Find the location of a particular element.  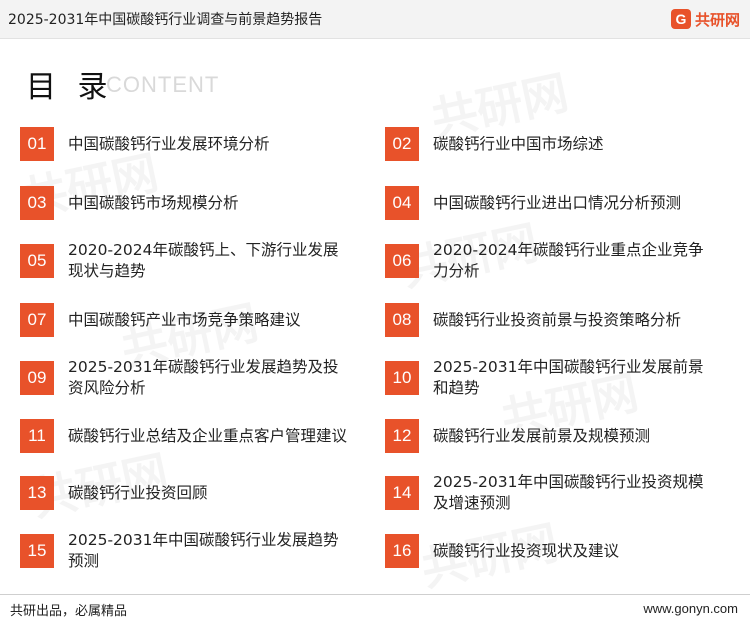

toc-item-label: 中国碳酸钙市场规模分析 is located at coordinates (153, 202).